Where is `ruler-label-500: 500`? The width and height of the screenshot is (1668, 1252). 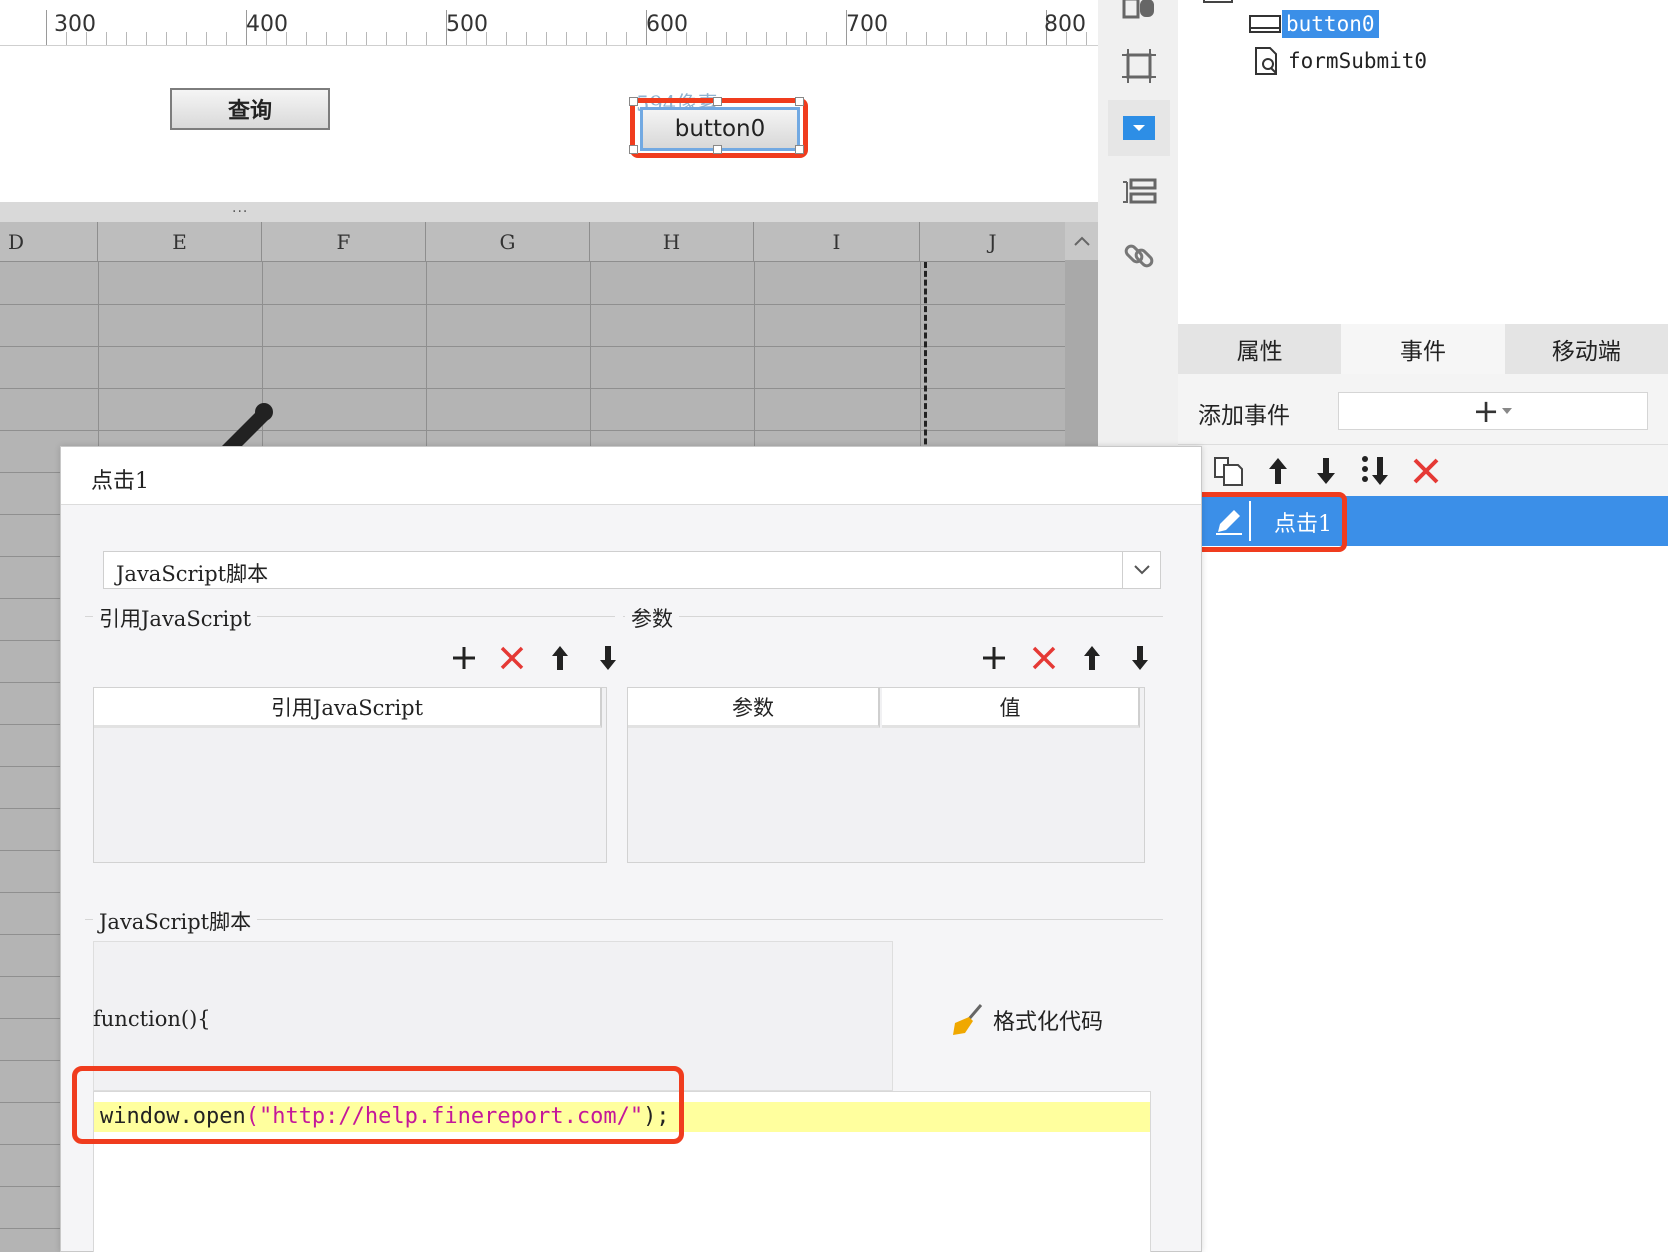
ruler-label-500: 500 is located at coordinates (467, 24).